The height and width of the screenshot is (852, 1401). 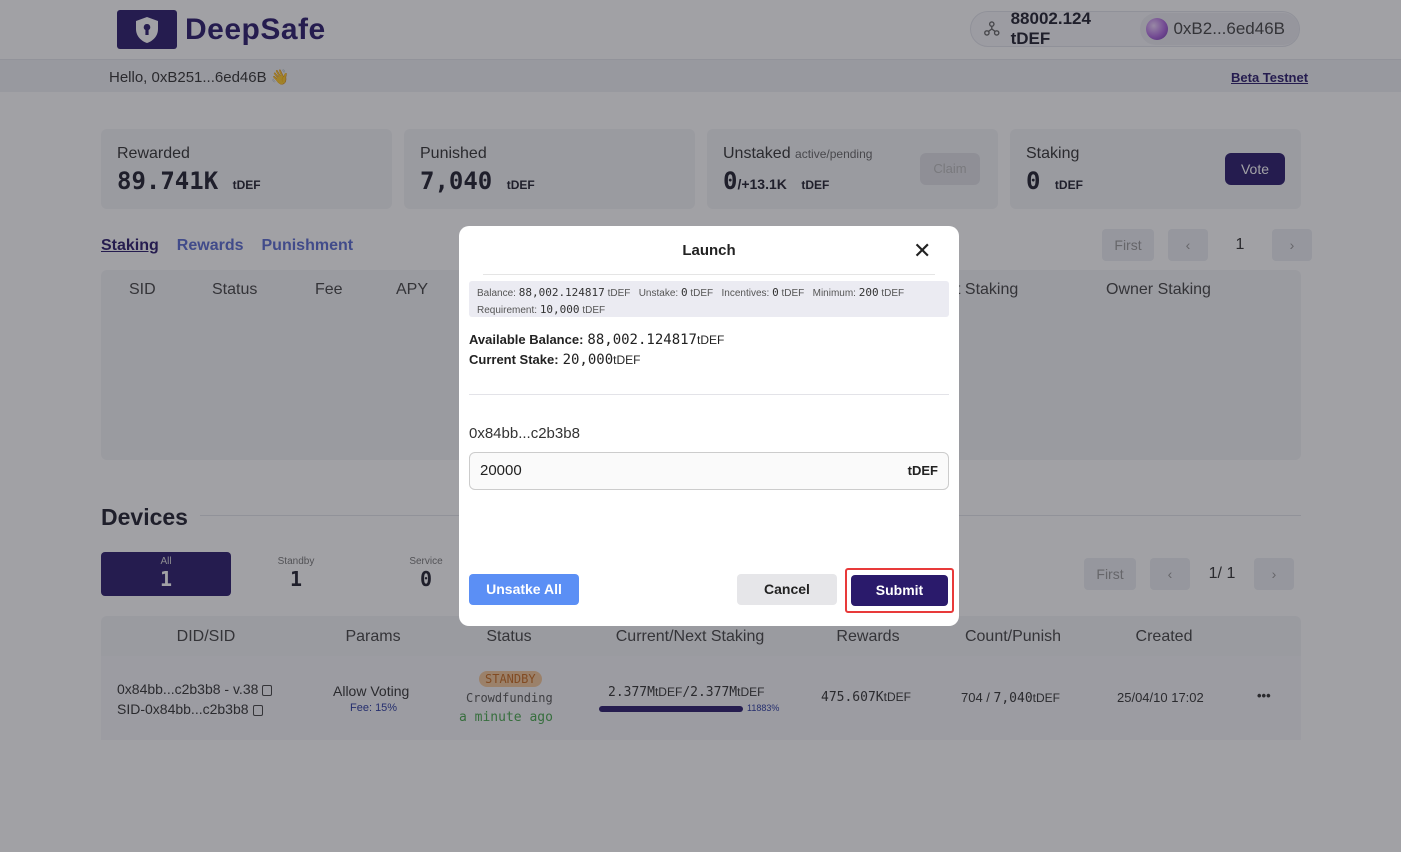 I want to click on device-address: 0x84bb...c2b3b8, so click(x=524, y=433).